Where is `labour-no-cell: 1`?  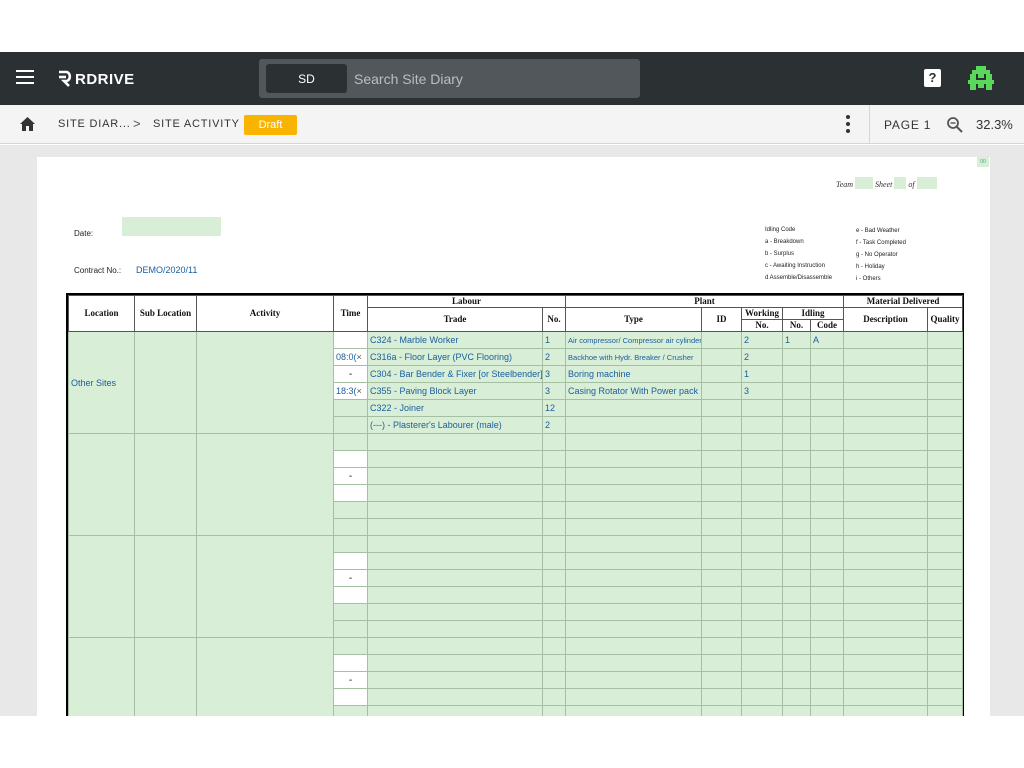 labour-no-cell: 1 is located at coordinates (554, 340).